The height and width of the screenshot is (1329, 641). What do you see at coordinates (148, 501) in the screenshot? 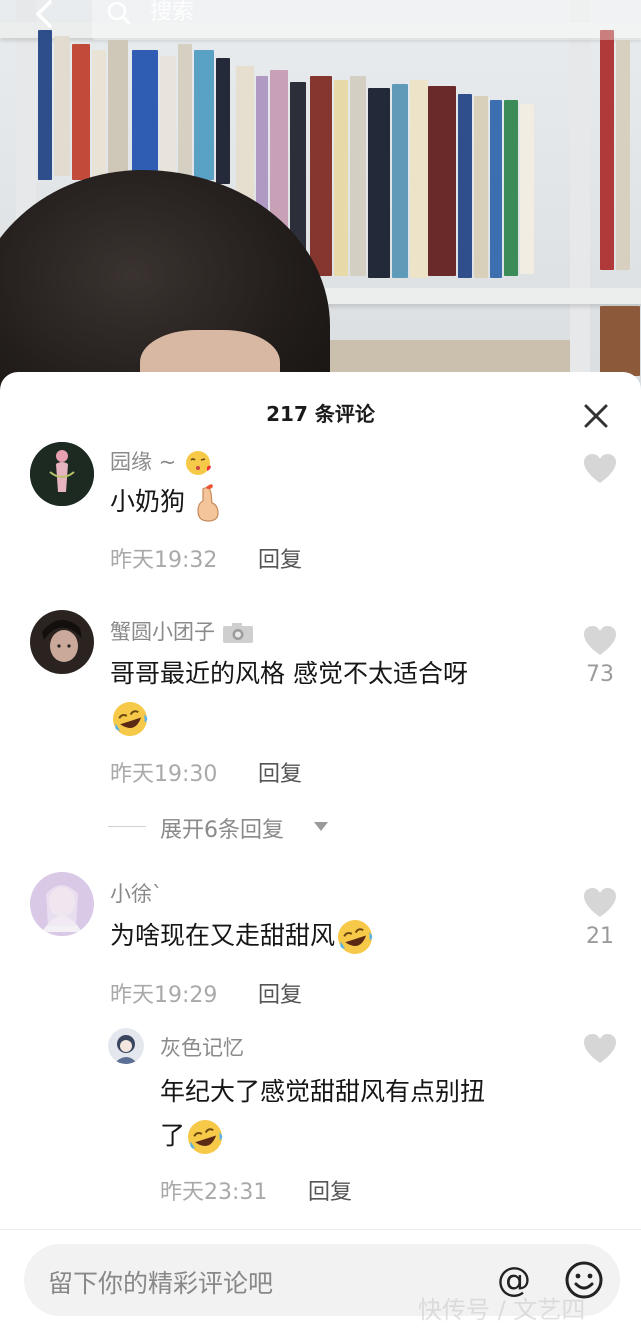
I see `comment-text-content: 小奶狗` at bounding box center [148, 501].